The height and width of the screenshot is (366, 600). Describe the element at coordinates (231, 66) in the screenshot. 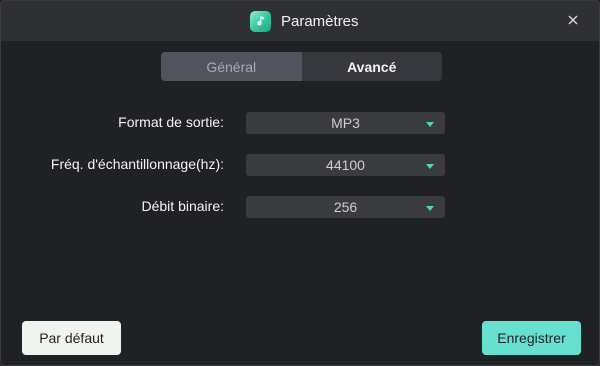

I see `tab-general: Général` at that location.